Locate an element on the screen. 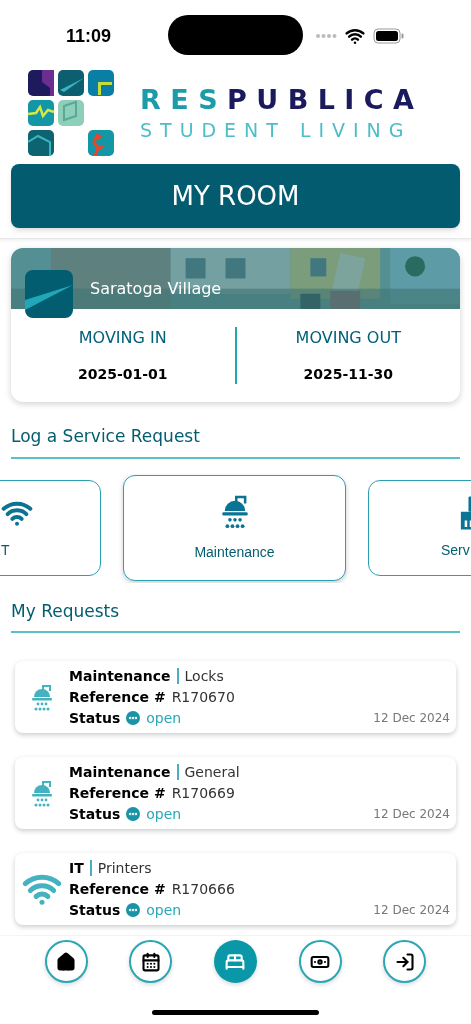 This screenshot has height=1024, width=471. home-icon is located at coordinates (66, 961).